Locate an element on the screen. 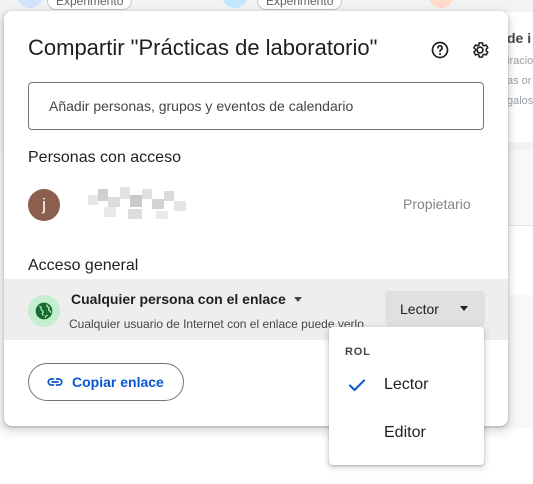  link-access-label: Cualquier persona con el enlace is located at coordinates (178, 299).